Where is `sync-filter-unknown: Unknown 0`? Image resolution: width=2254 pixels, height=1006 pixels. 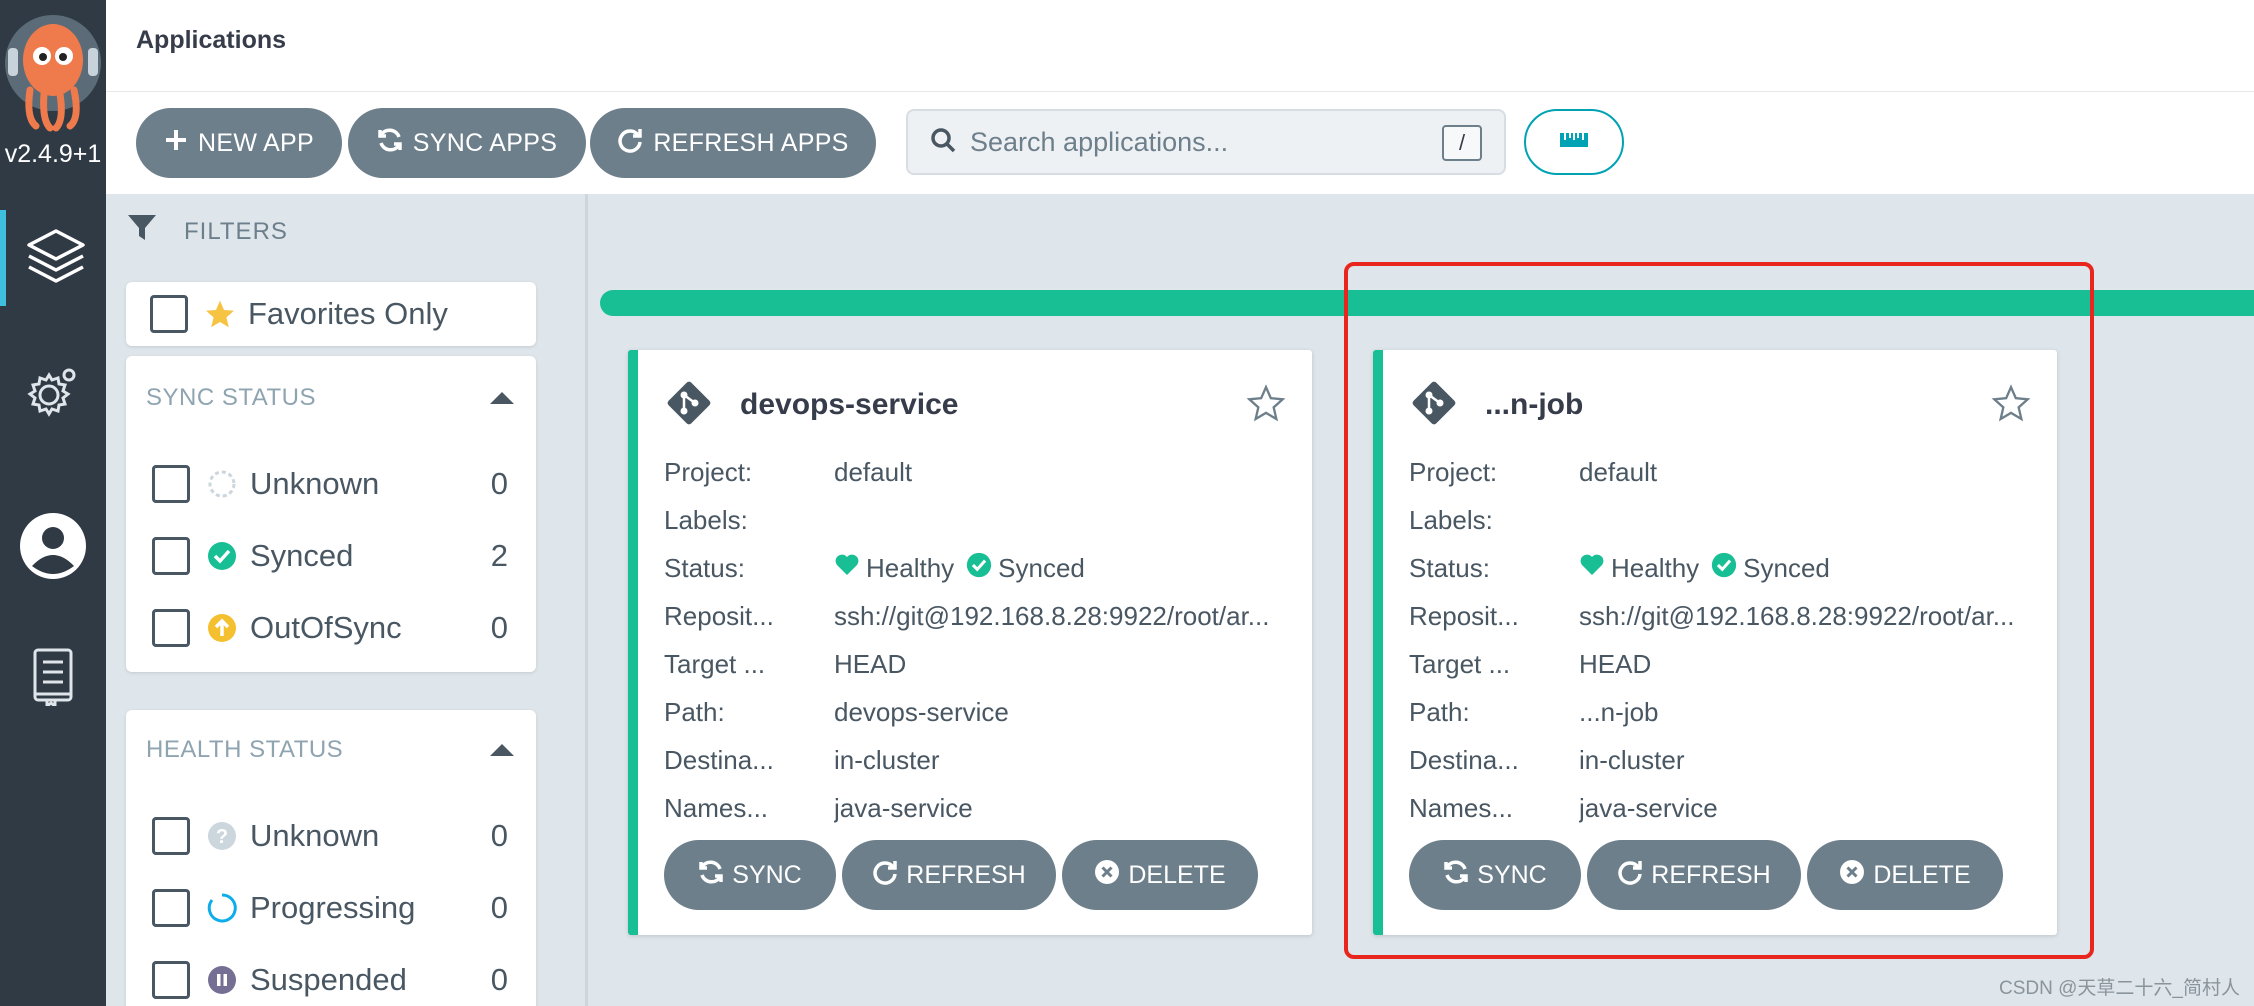
sync-filter-unknown: Unknown 0 is located at coordinates (330, 484).